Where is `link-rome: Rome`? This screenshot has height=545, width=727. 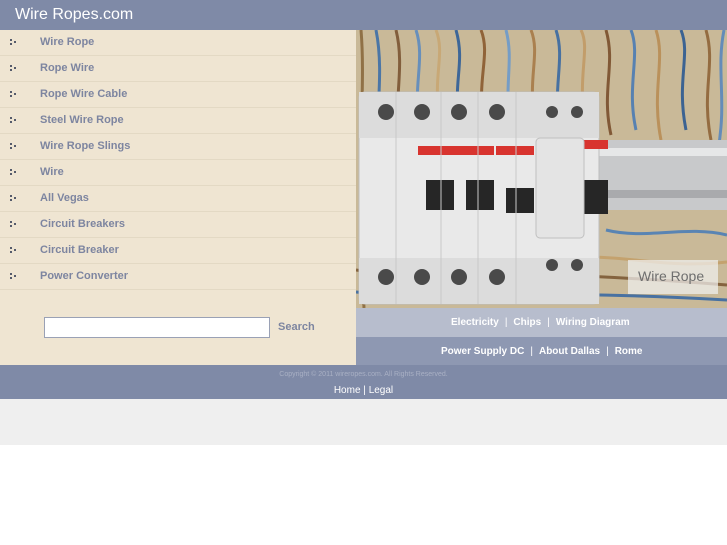
link-rome: Rome is located at coordinates (629, 351).